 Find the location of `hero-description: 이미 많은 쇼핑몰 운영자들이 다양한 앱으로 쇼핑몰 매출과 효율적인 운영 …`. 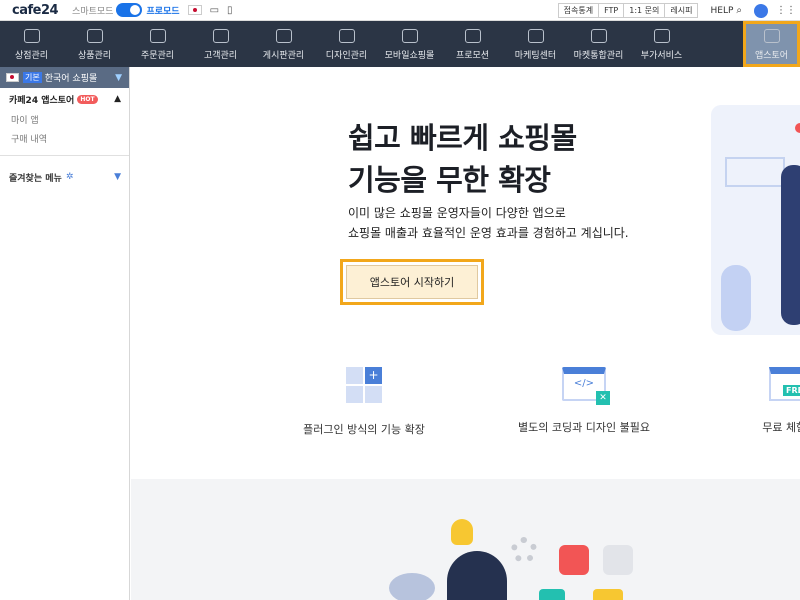

hero-description: 이미 많은 쇼핑몰 운영자들이 다양한 앱으로 쇼핑몰 매출과 효율적인 운영 … is located at coordinates (488, 223).